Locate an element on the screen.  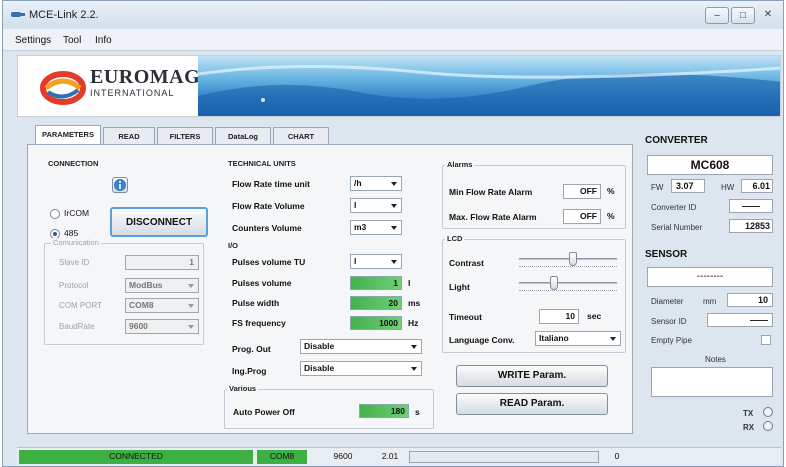
com-port-select: COM8 is located at coordinates (162, 305).